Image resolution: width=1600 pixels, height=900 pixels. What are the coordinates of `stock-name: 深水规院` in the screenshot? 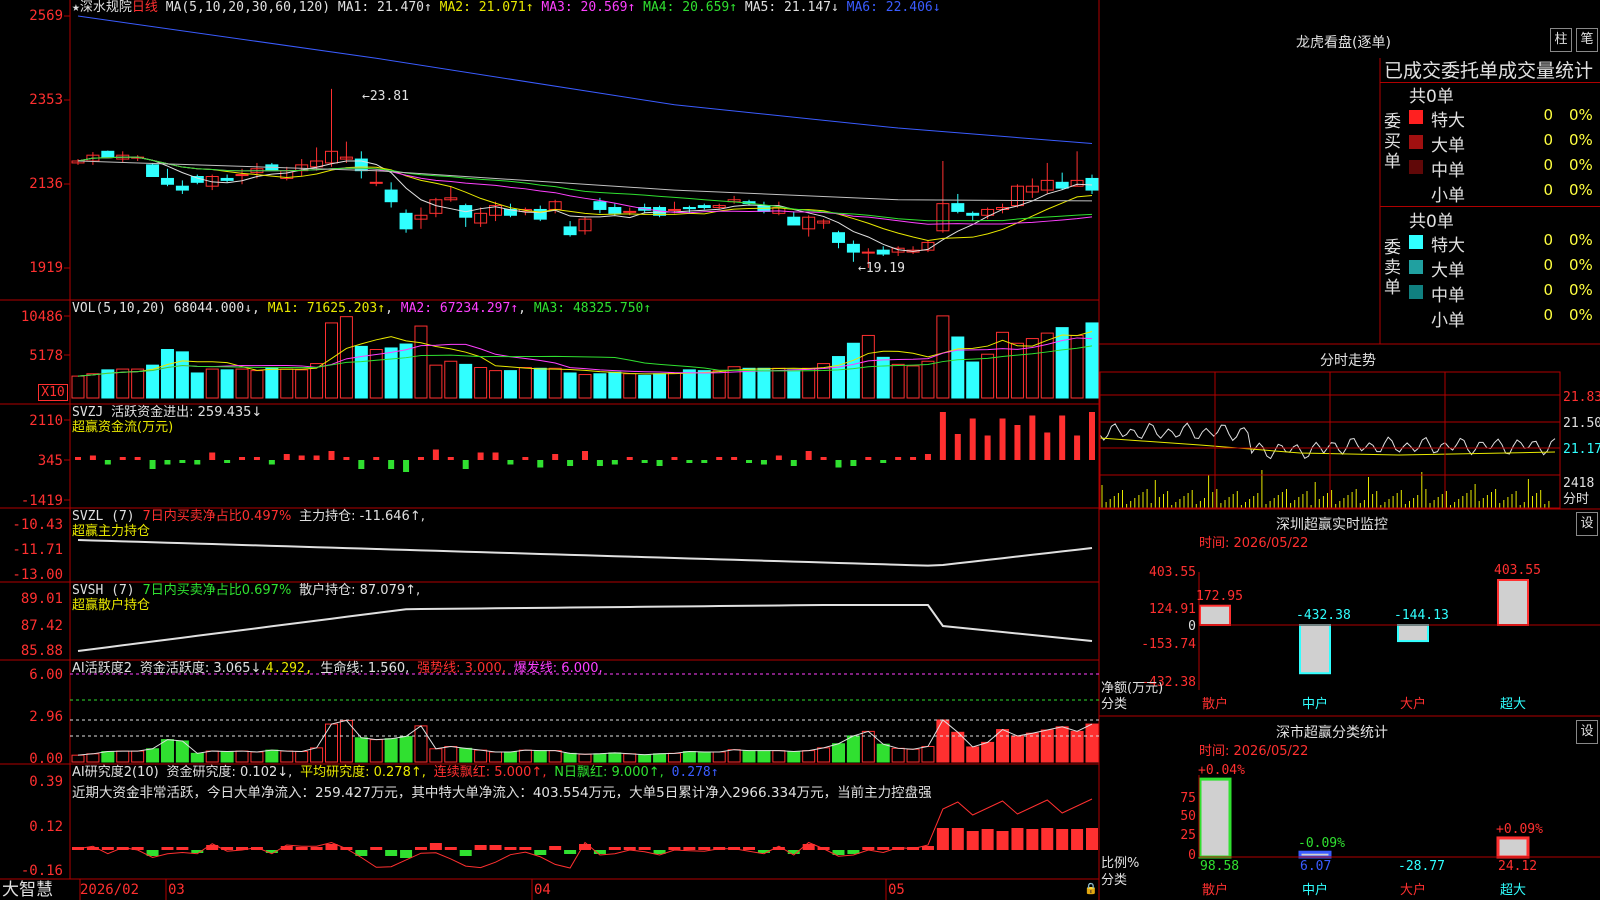 It's located at (106, 7).